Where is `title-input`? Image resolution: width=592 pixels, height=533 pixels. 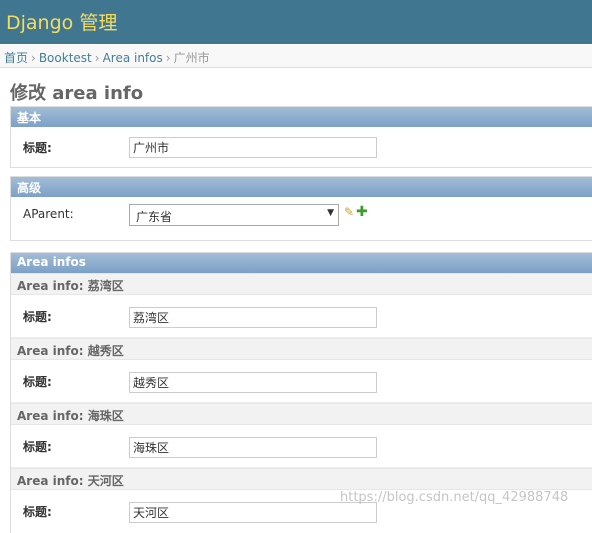 title-input is located at coordinates (253, 147).